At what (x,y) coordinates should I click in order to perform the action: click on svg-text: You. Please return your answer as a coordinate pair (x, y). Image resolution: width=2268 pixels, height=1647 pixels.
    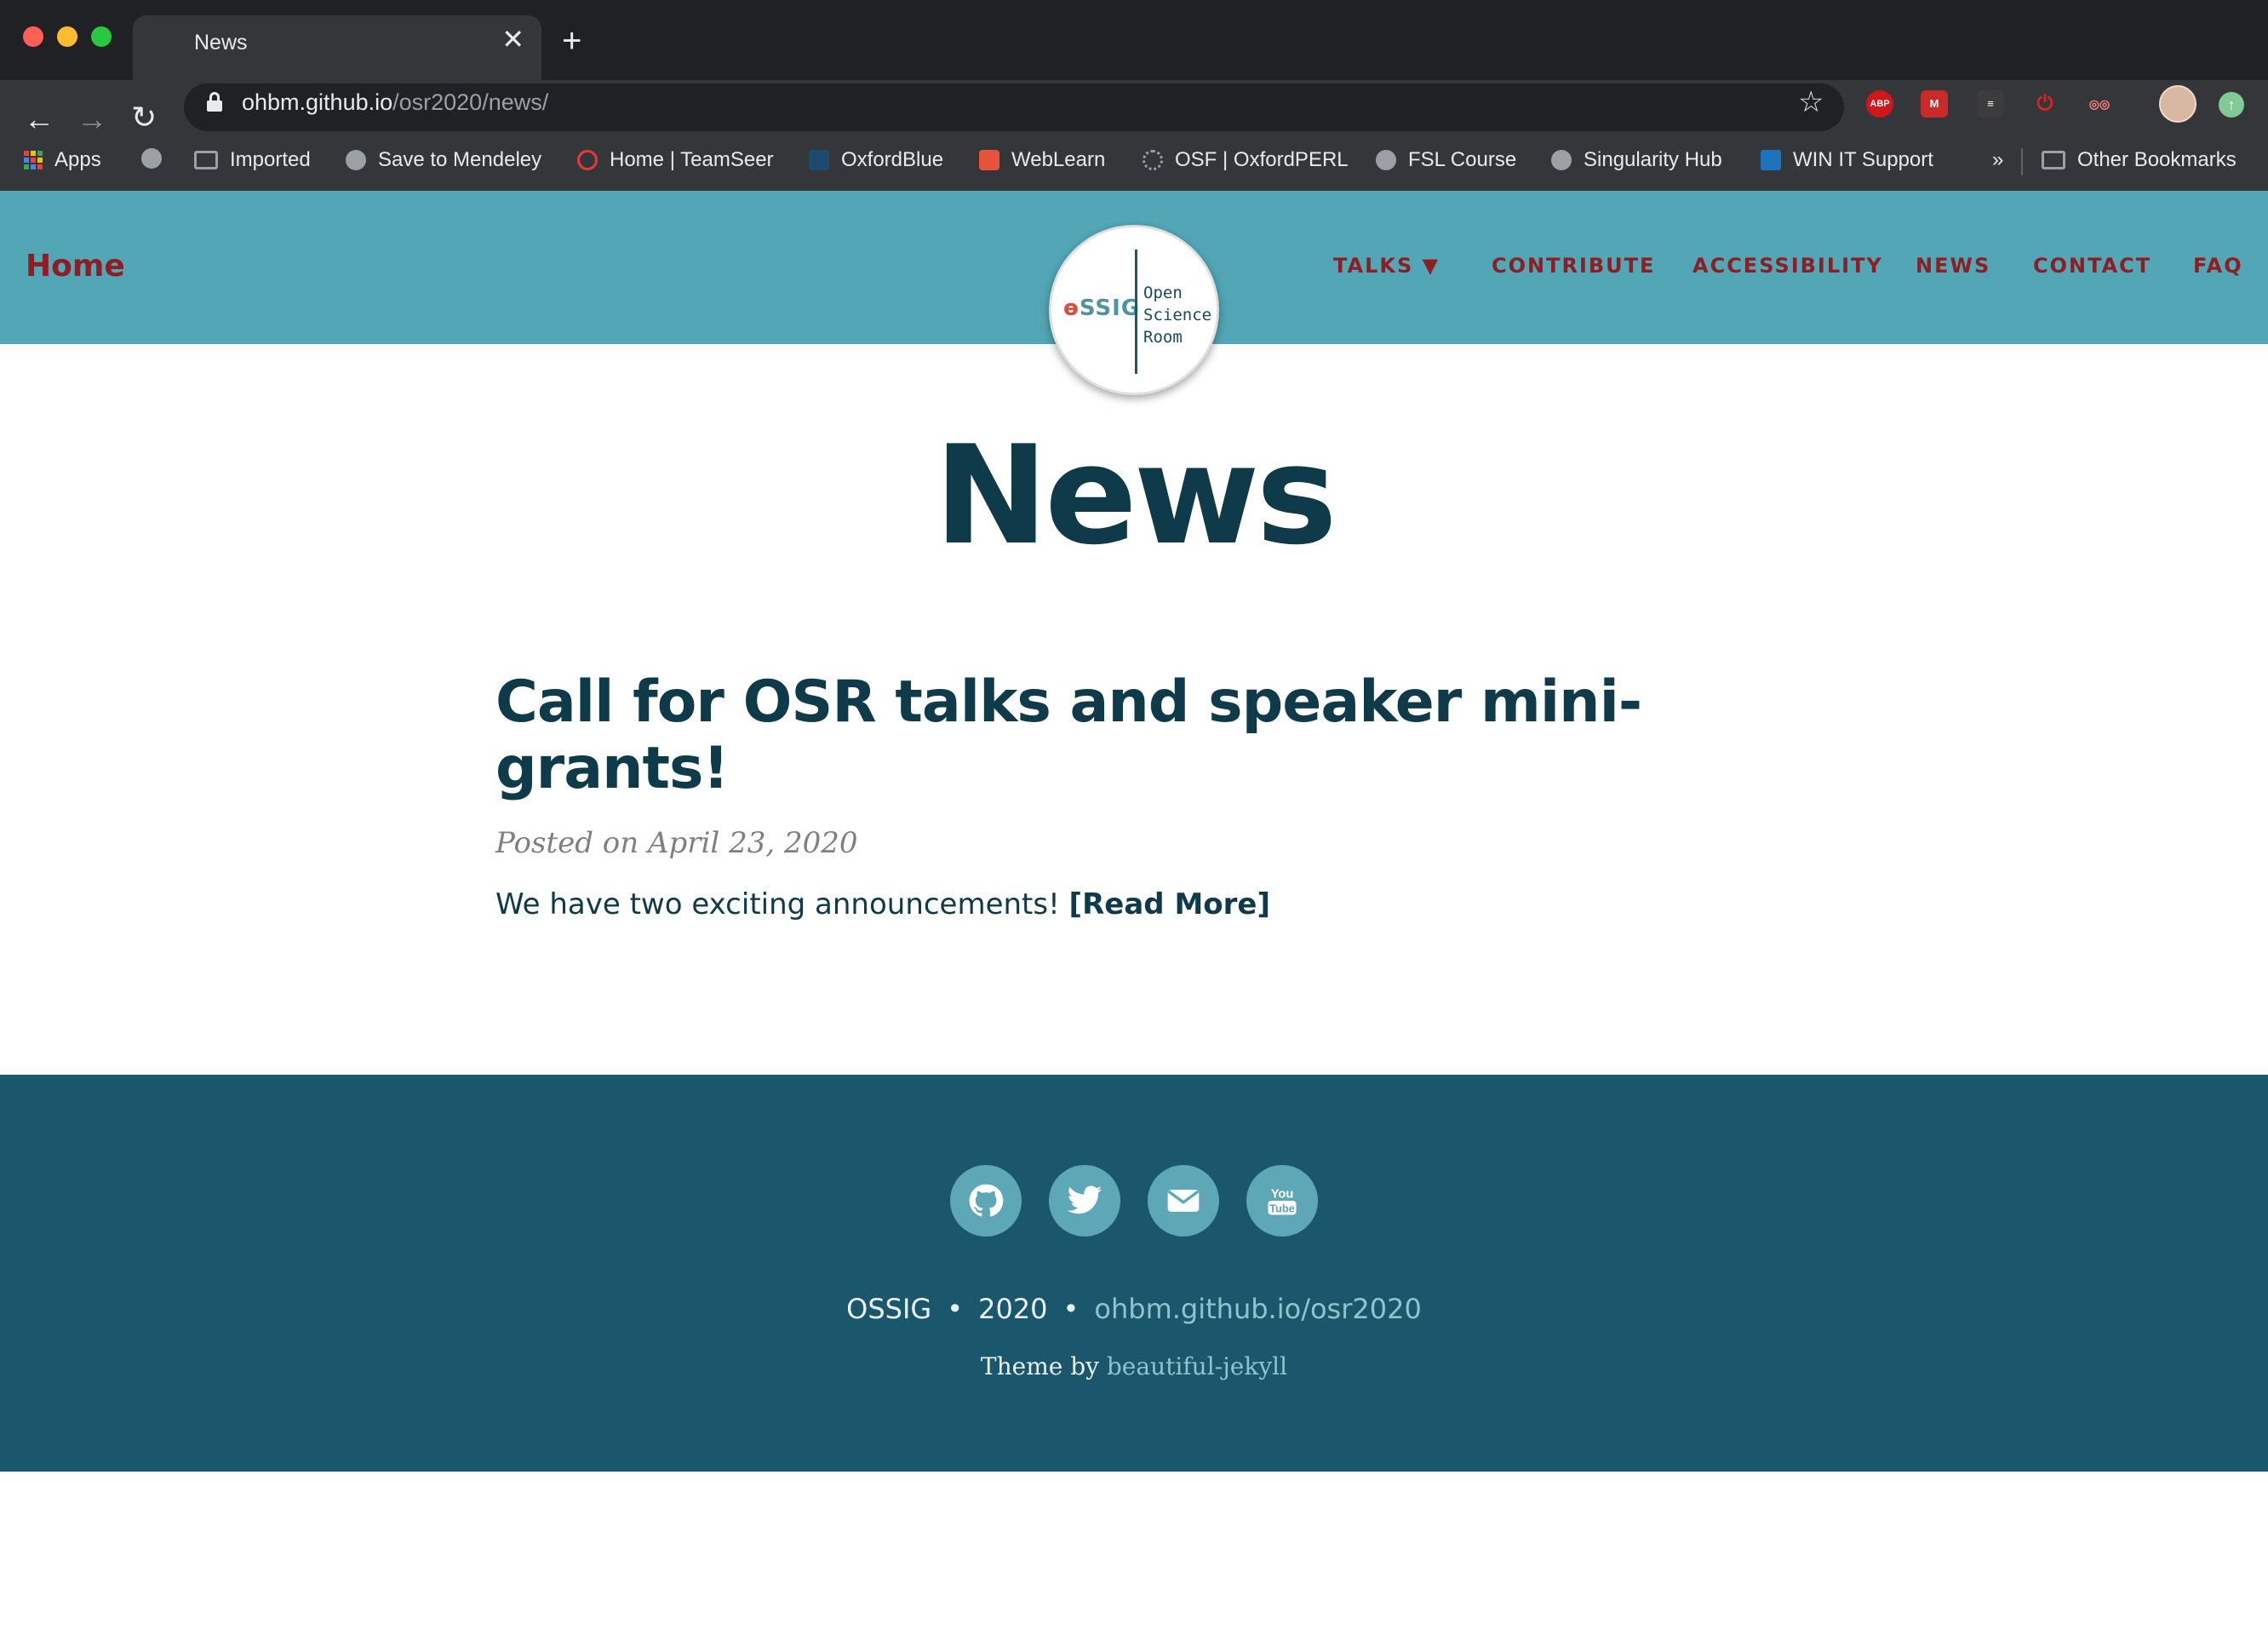
    Looking at the image, I should click on (1282, 1194).